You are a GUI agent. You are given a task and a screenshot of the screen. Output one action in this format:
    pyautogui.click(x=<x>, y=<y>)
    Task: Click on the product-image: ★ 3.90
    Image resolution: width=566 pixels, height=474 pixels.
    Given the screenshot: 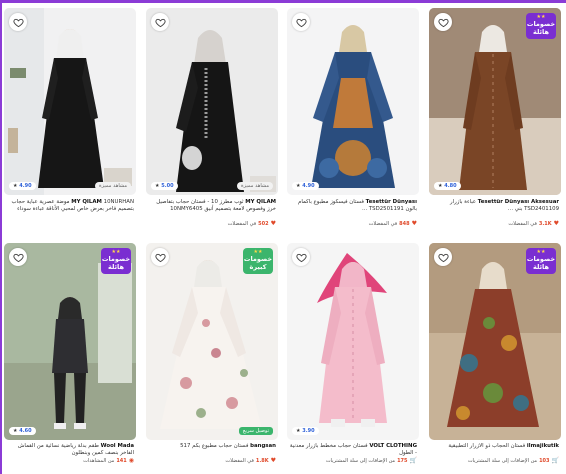 What is the action you would take?
    pyautogui.click(x=353, y=341)
    